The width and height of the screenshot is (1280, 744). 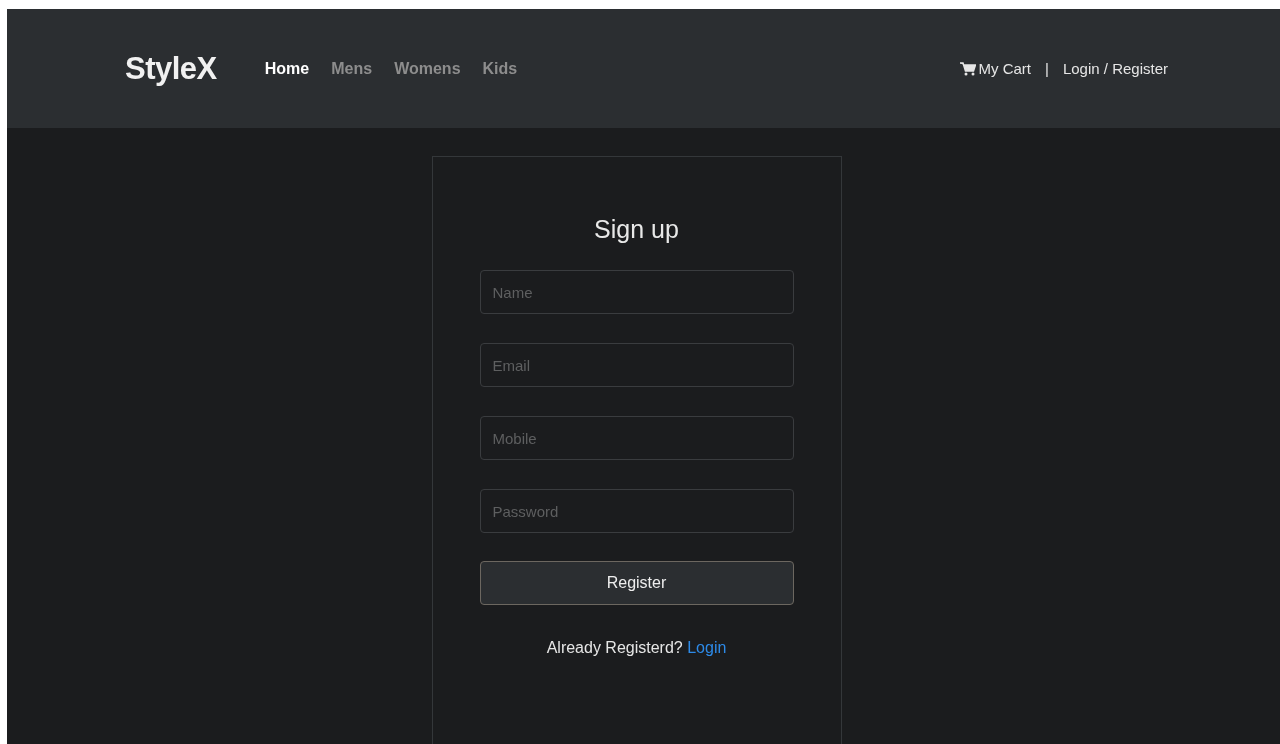 What do you see at coordinates (427, 68) in the screenshot?
I see `nav-link: Womens` at bounding box center [427, 68].